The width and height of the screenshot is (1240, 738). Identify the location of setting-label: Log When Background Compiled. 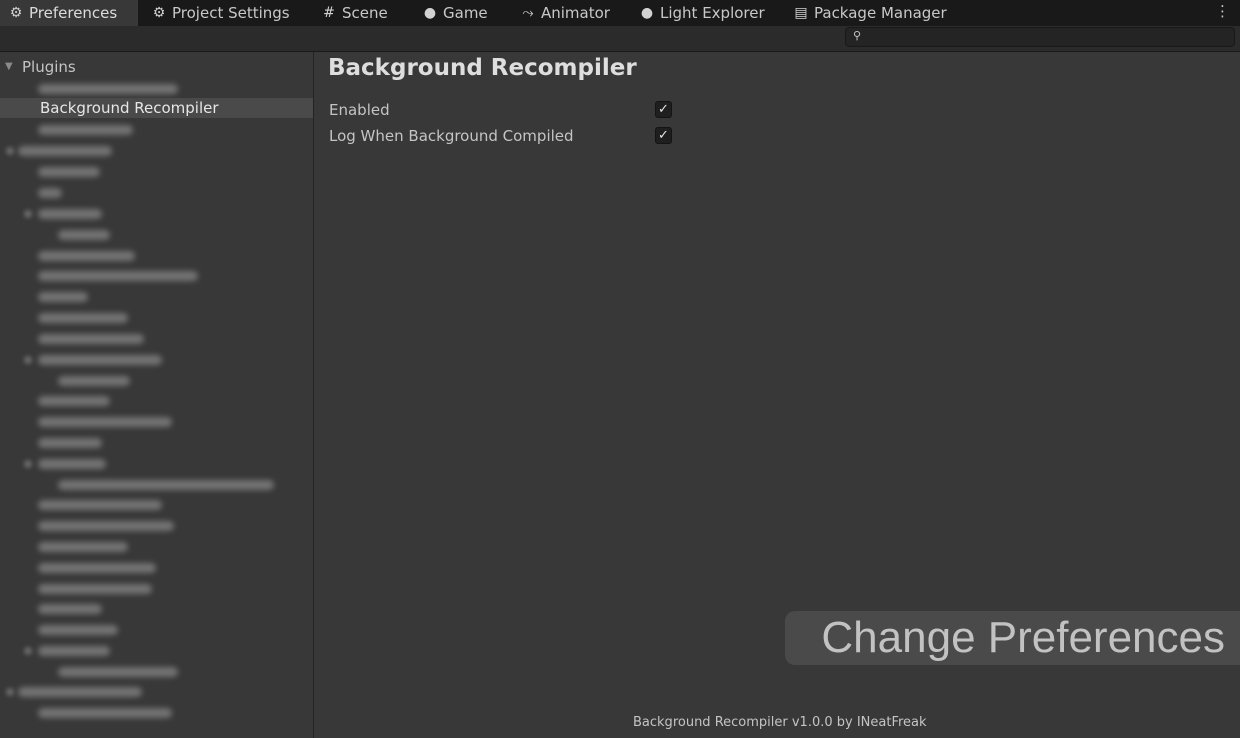
(451, 136).